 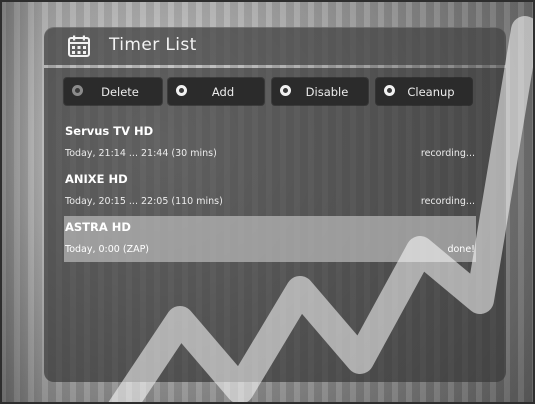 What do you see at coordinates (327, 92) in the screenshot?
I see `disable-button-label: Disable` at bounding box center [327, 92].